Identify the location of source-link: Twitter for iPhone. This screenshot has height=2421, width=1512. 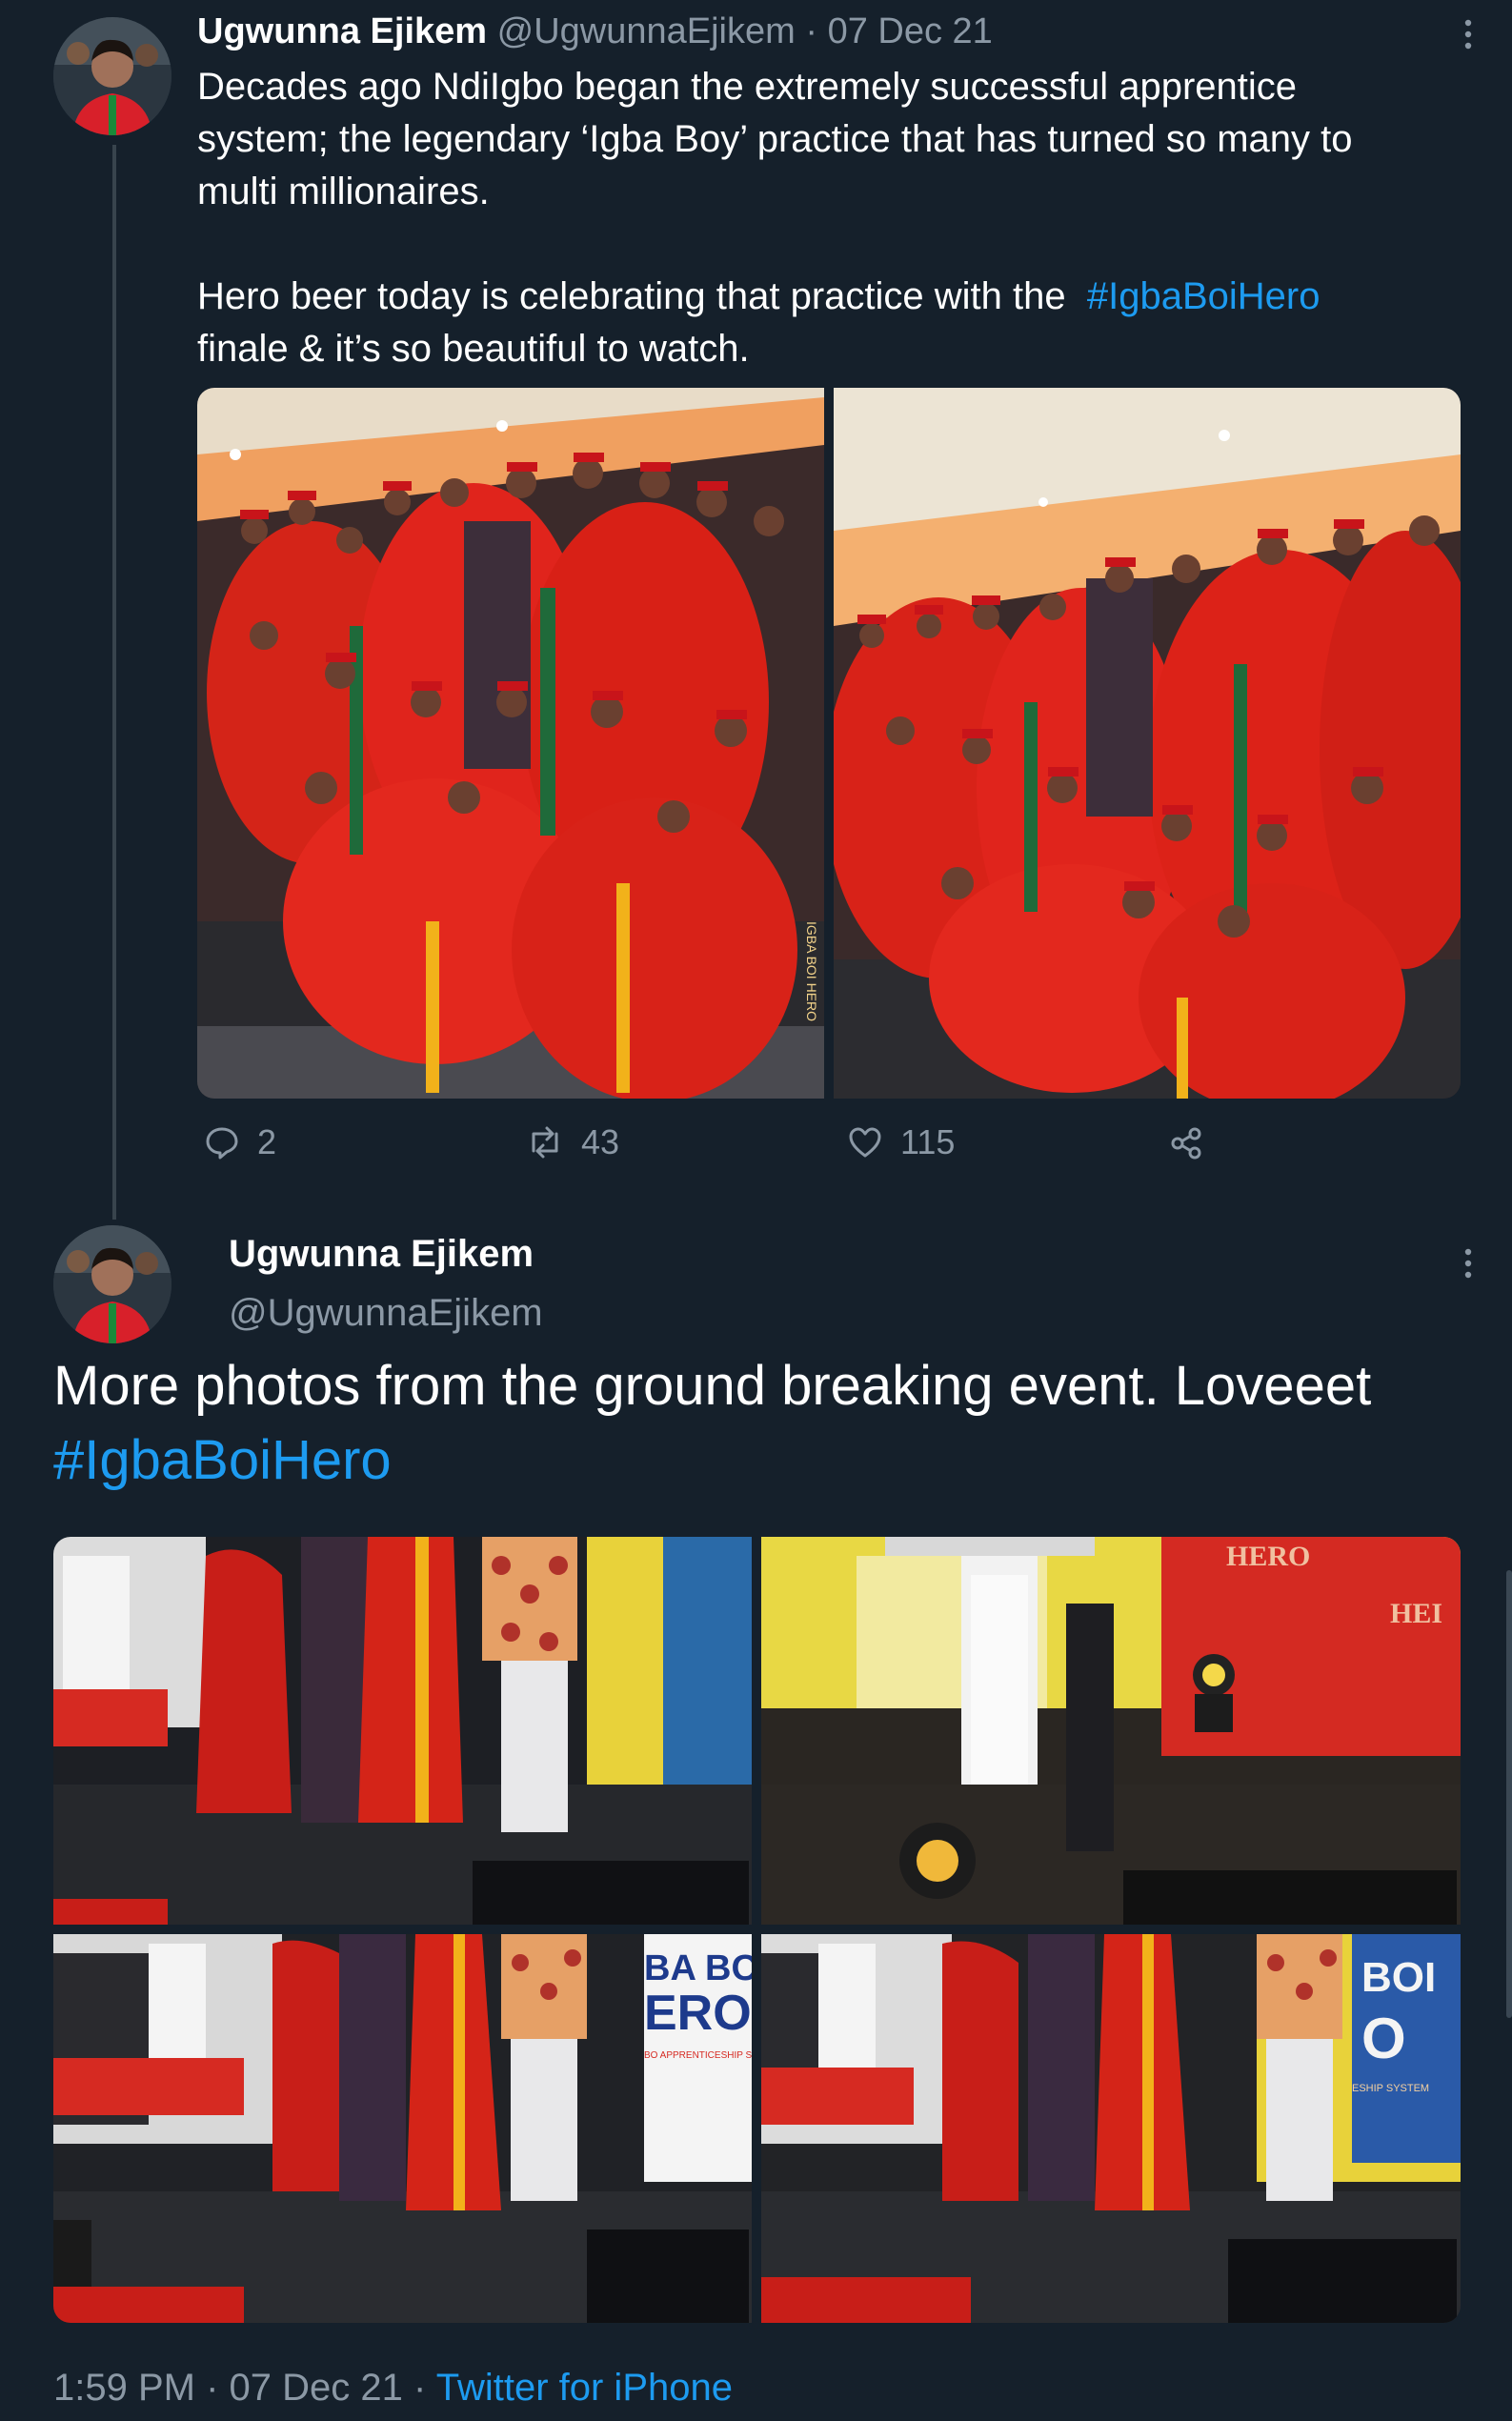
(584, 2388).